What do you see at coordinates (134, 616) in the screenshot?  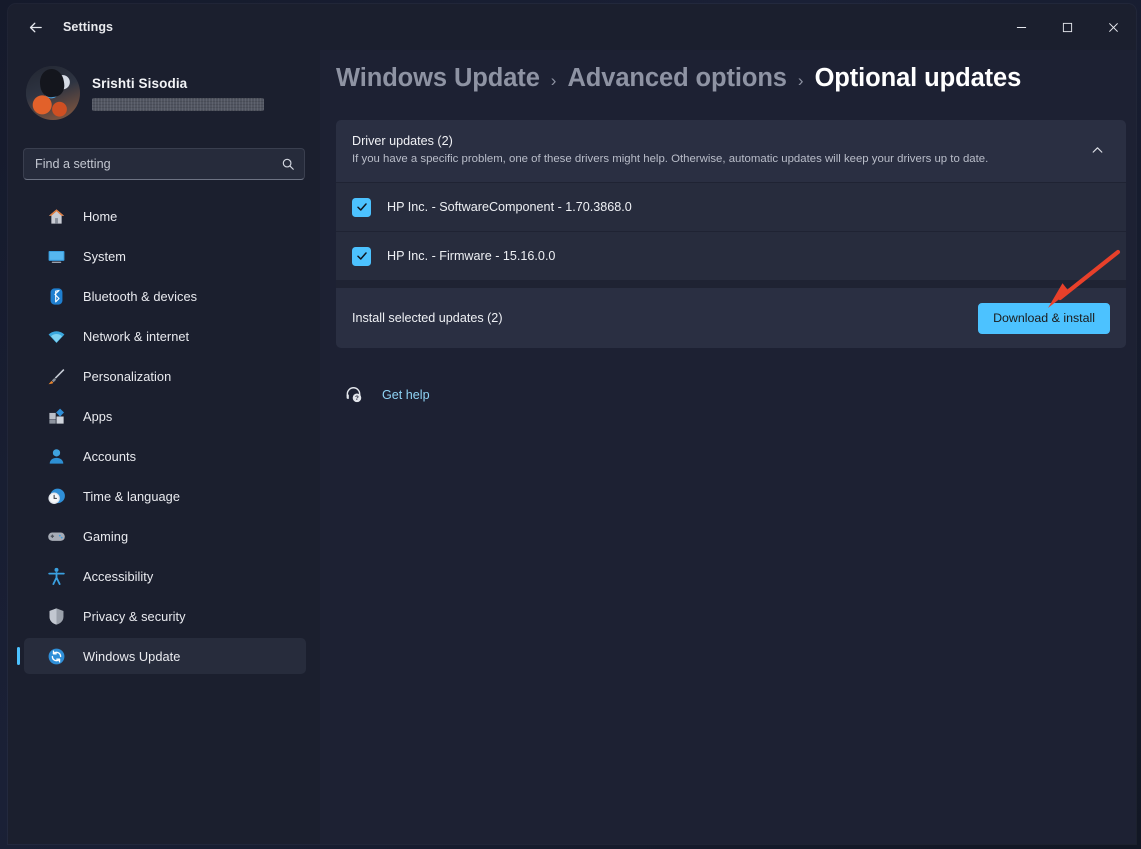 I see `sidebar-item-label: Privacy & security` at bounding box center [134, 616].